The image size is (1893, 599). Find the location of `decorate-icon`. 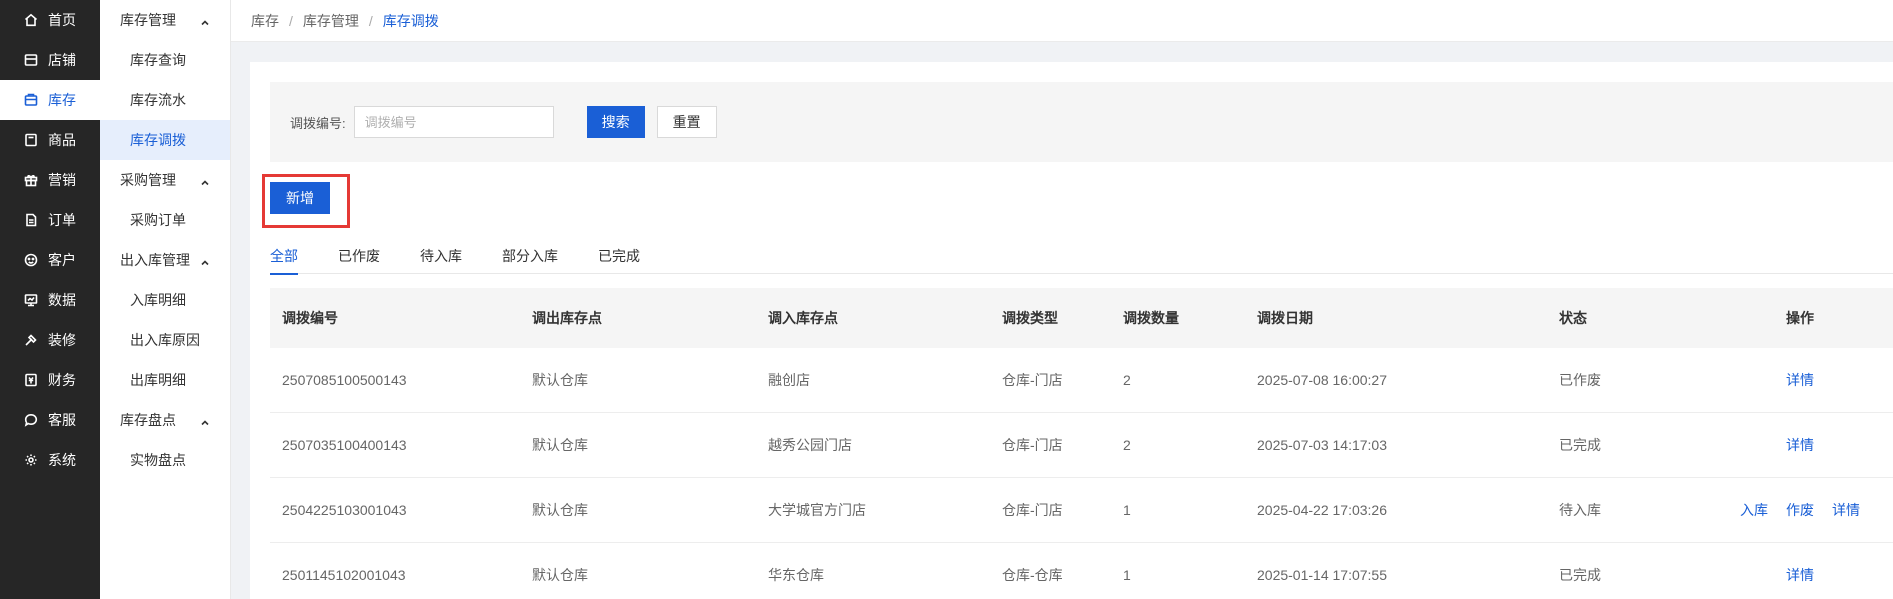

decorate-icon is located at coordinates (31, 340).